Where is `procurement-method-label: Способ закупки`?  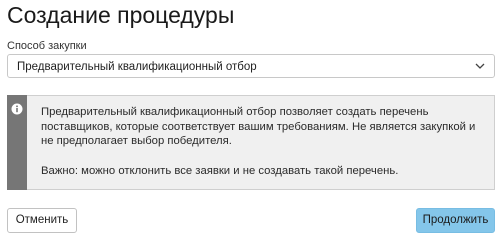 procurement-method-label: Способ закупки is located at coordinates (47, 46).